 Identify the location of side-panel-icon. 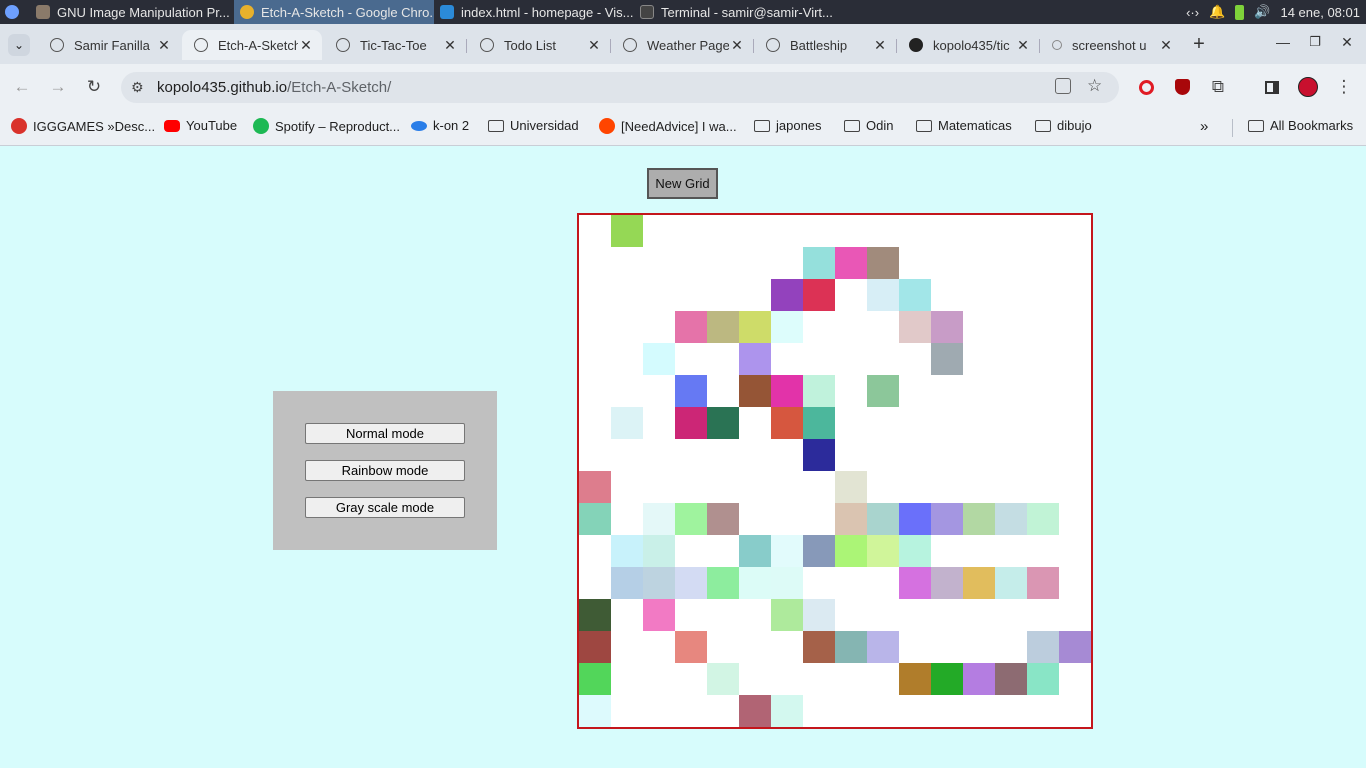
(1272, 87).